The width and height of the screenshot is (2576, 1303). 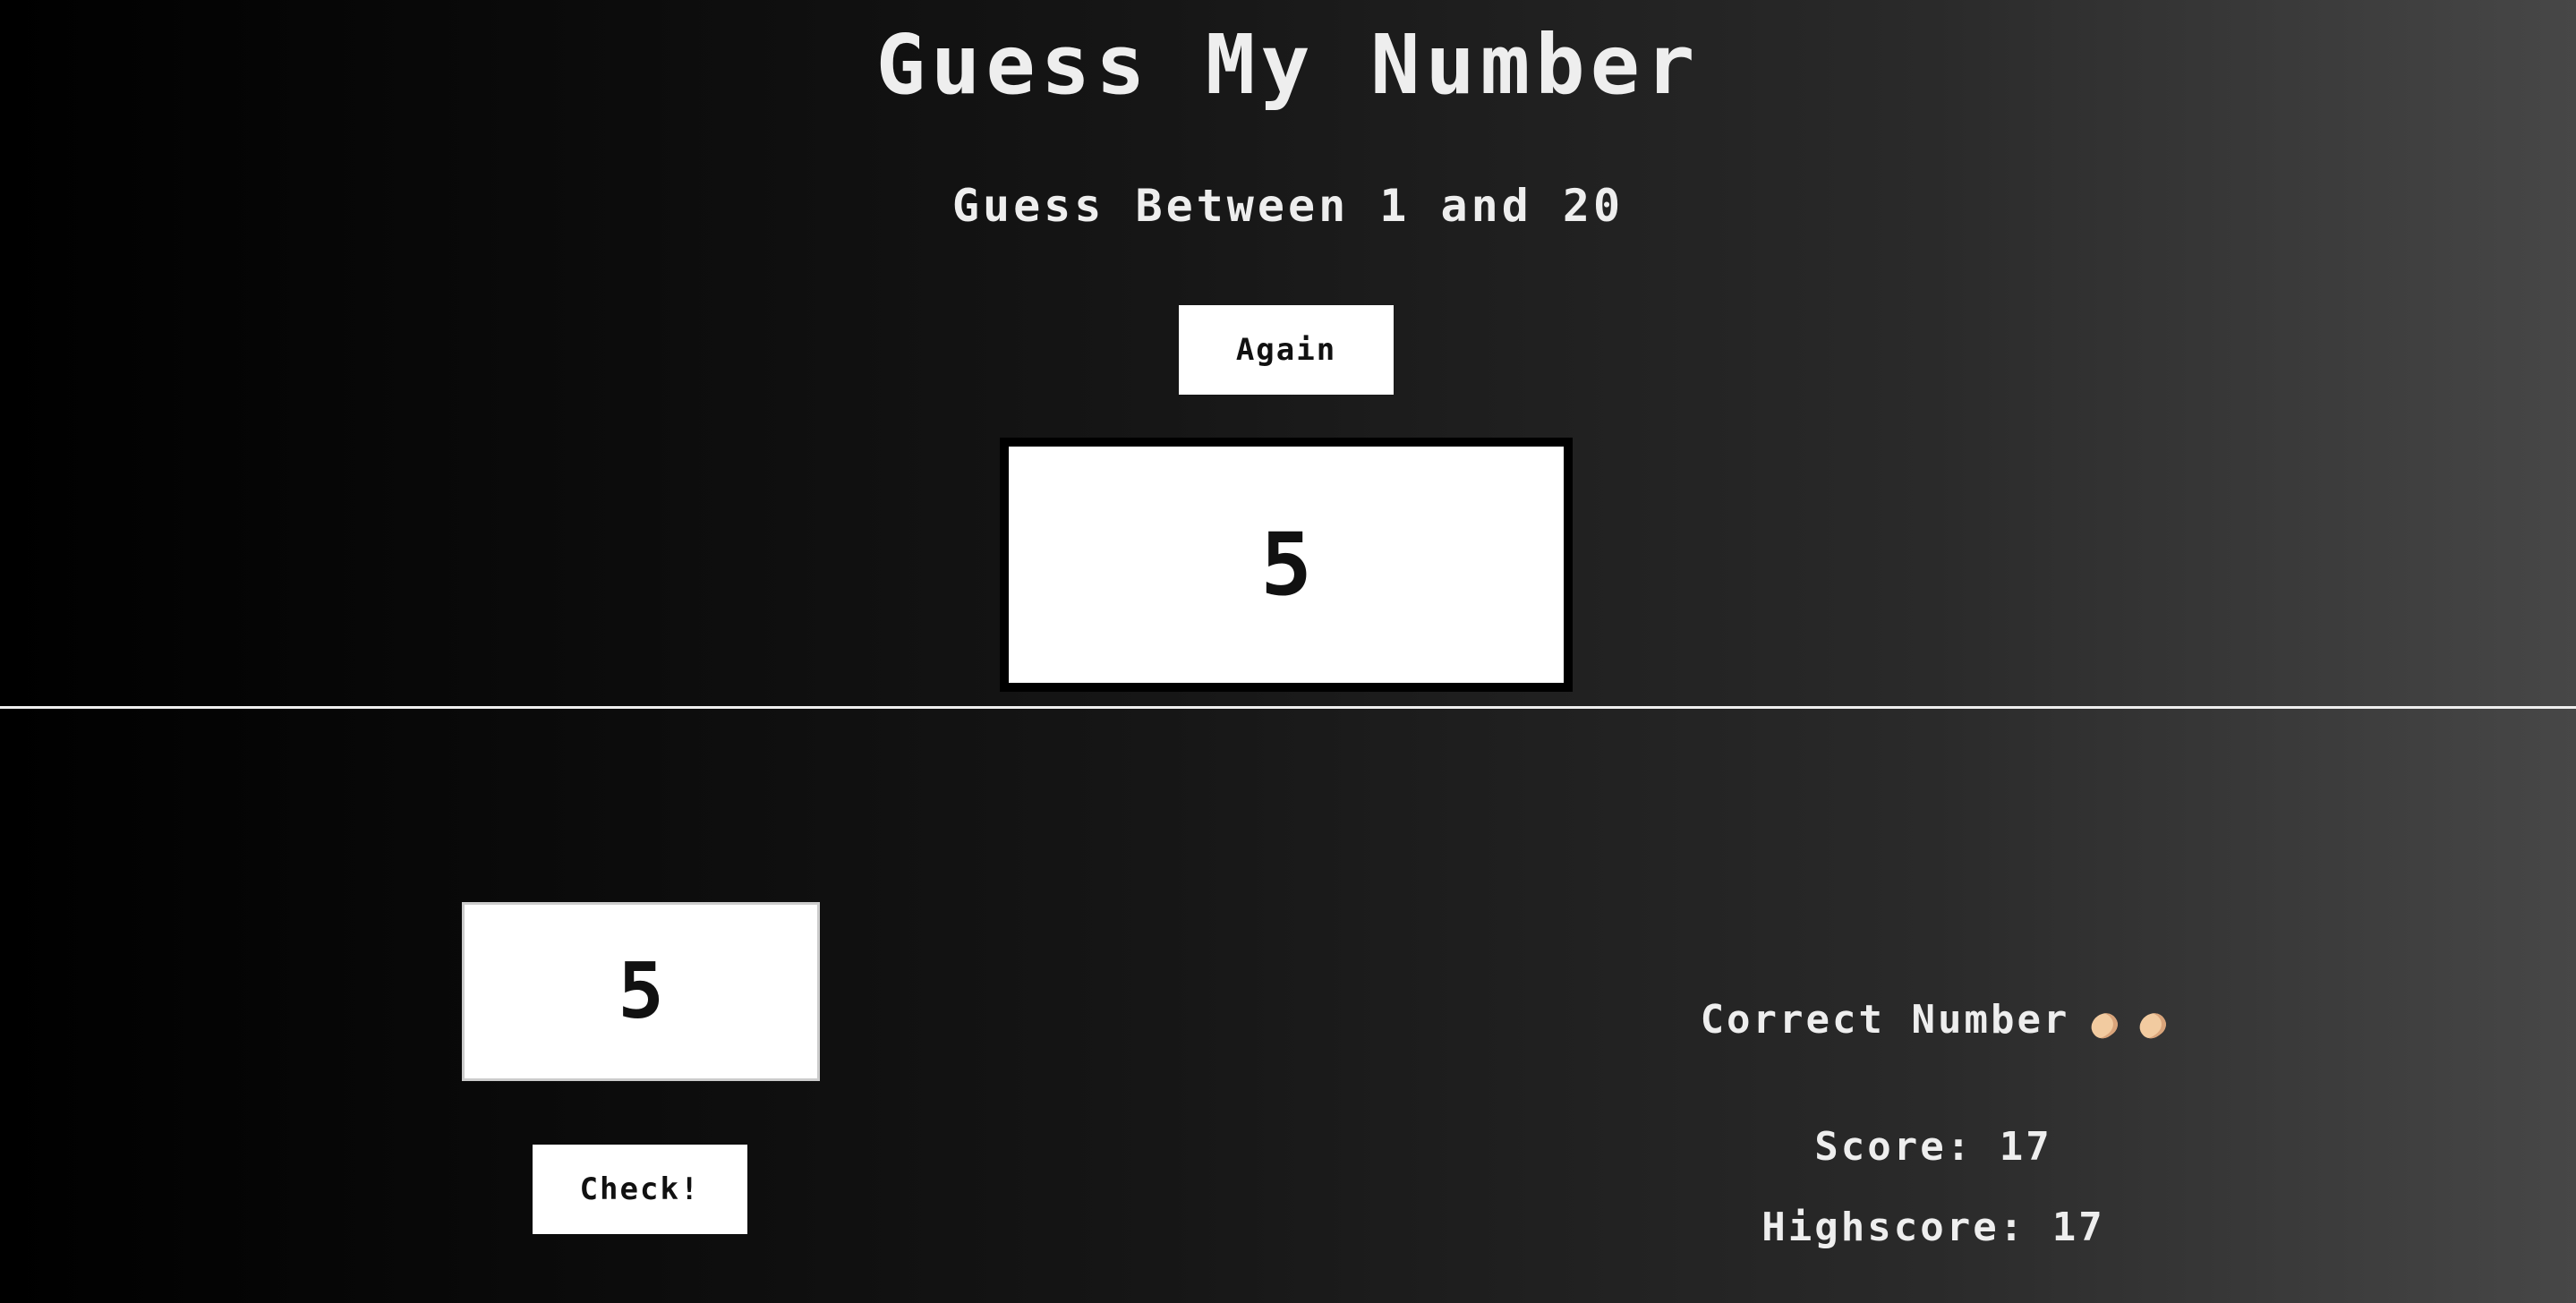 What do you see at coordinates (1288, 206) in the screenshot?
I see `range-hint: Guess Between 1 and 20` at bounding box center [1288, 206].